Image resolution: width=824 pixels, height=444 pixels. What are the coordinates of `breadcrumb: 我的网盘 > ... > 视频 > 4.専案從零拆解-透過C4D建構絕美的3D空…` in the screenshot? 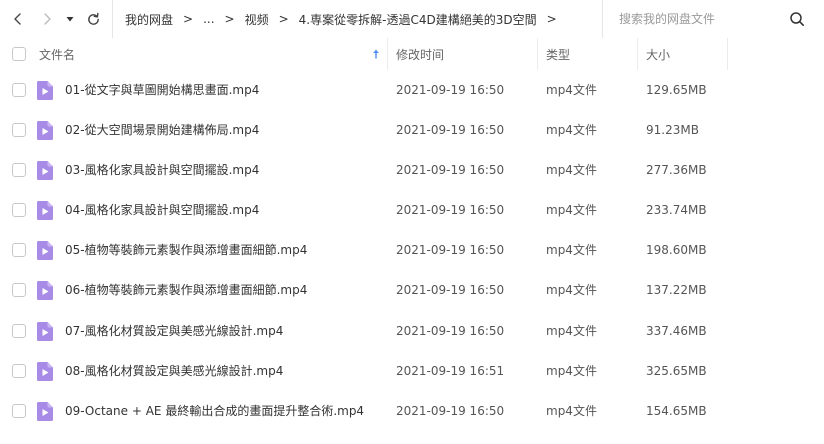 It's located at (351, 19).